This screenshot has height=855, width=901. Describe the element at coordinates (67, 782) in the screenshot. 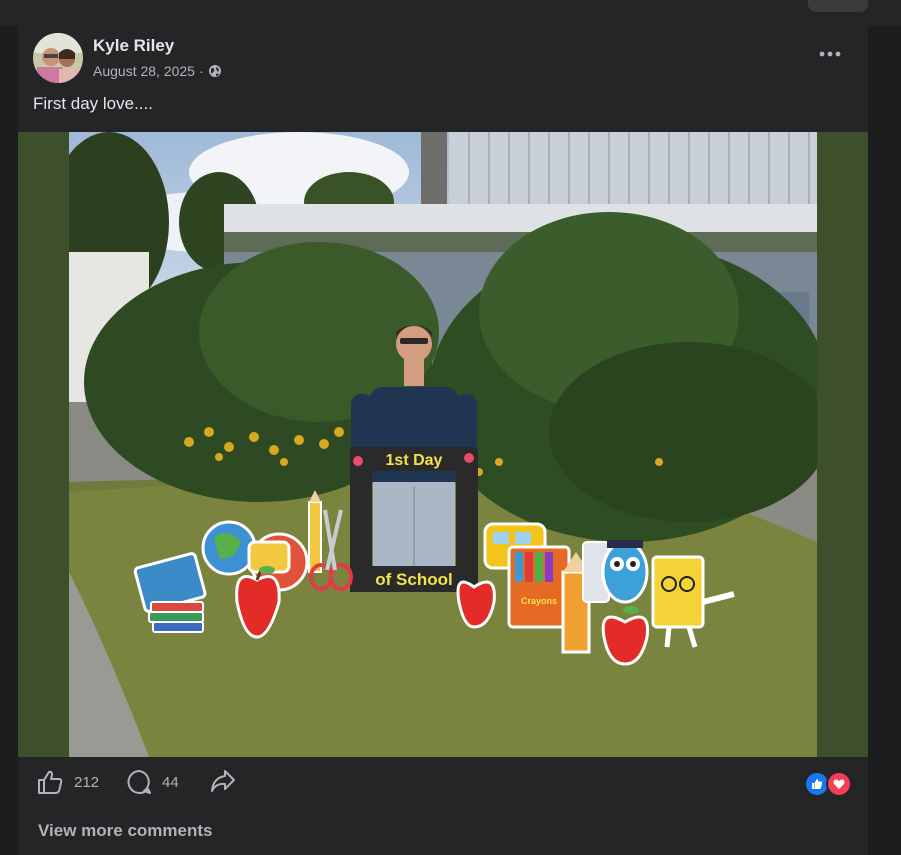

I see `like-button: 212` at that location.